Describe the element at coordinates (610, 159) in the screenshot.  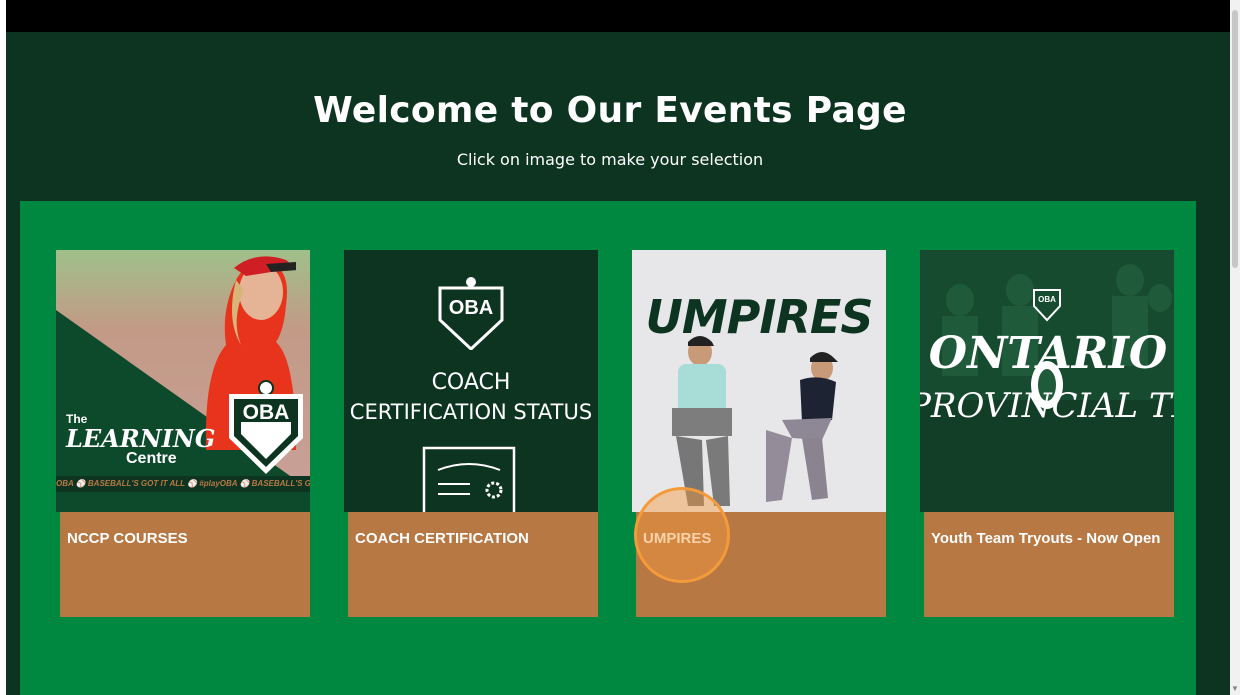
I see `page-subtitle: Click on image to make your selection` at that location.